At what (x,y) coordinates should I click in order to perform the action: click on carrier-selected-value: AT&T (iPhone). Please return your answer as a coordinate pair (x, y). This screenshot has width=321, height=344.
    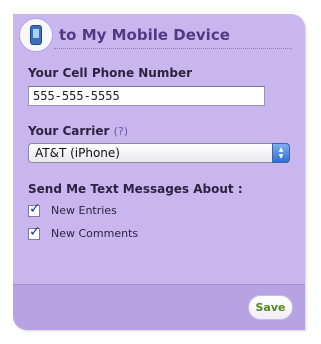
    Looking at the image, I should click on (77, 153).